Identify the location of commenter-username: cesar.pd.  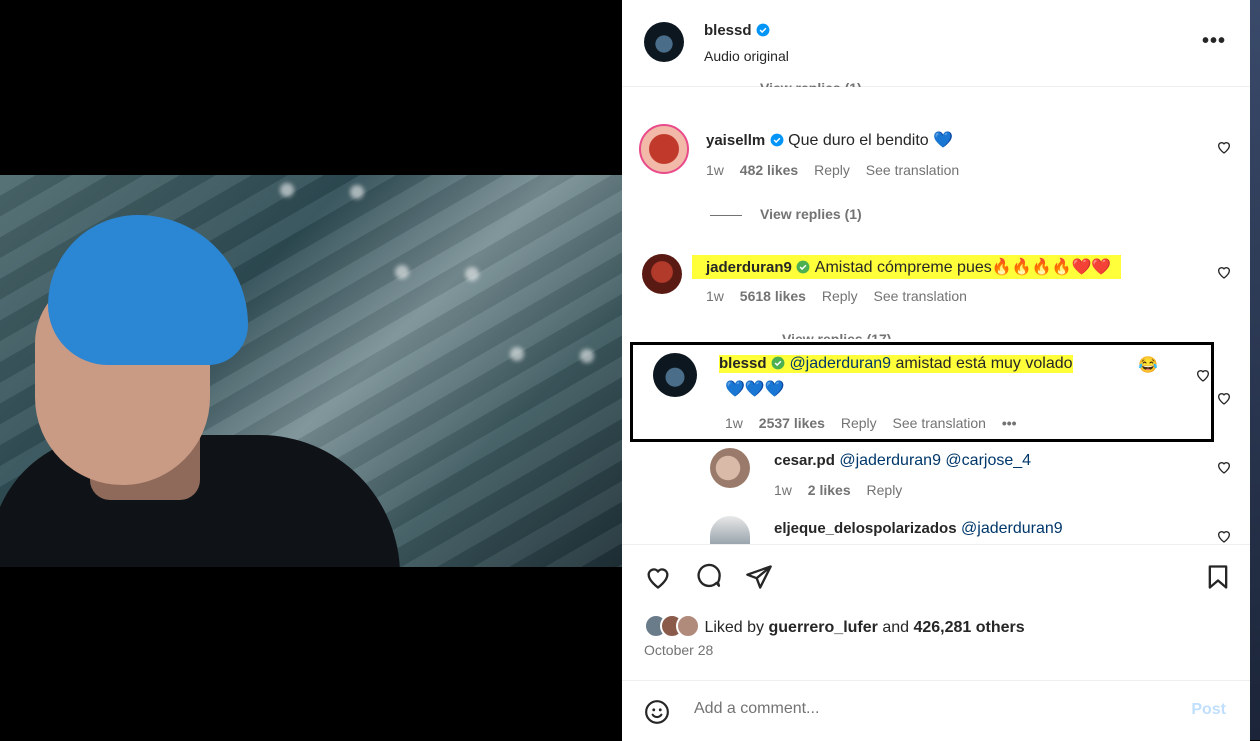
(804, 460).